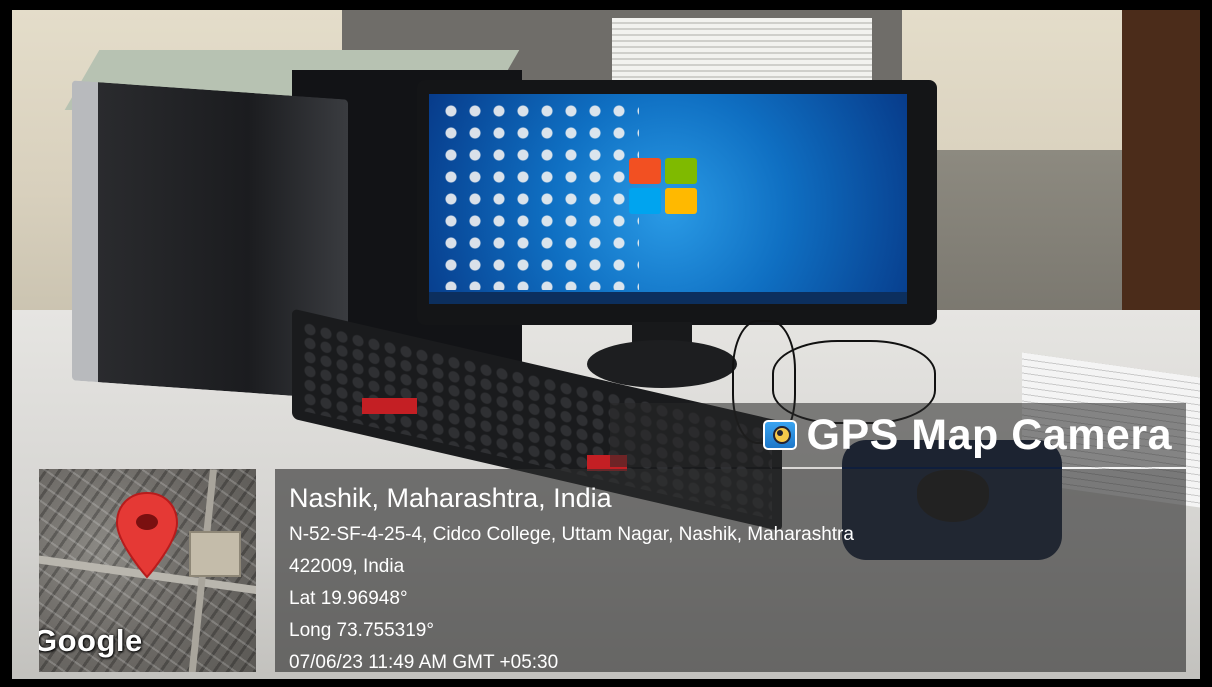 This screenshot has height=687, width=1212. Describe the element at coordinates (539, 195) in the screenshot. I see `desktop-icons` at that location.